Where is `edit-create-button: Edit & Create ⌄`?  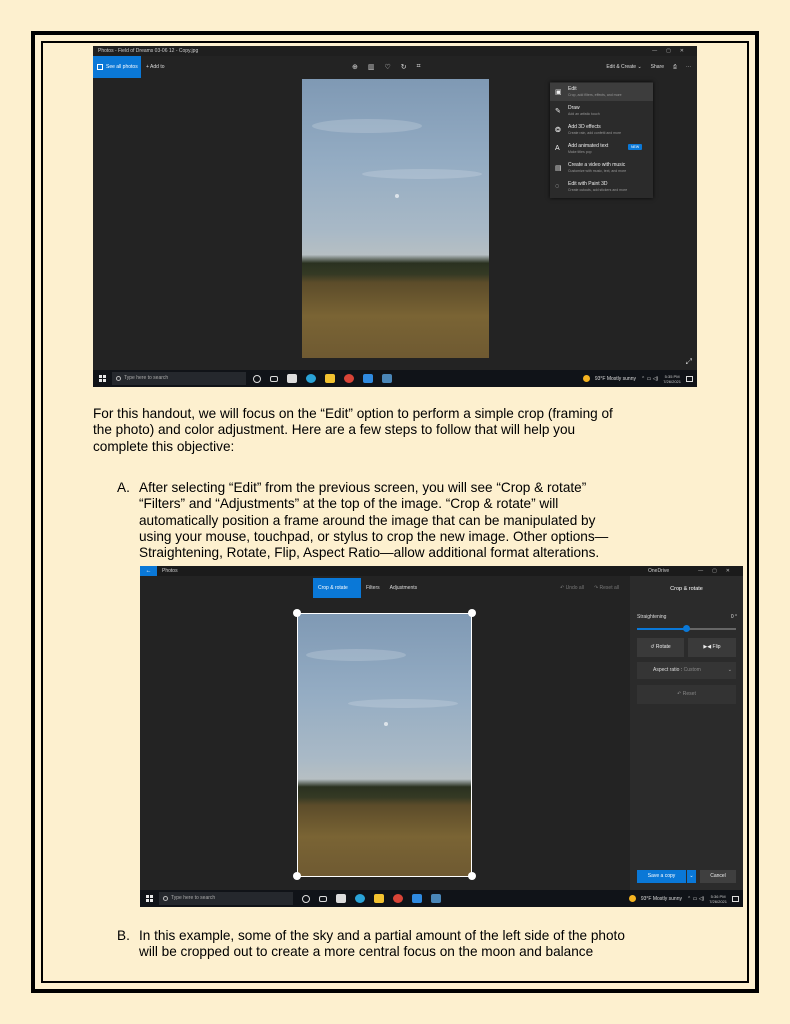 edit-create-button: Edit & Create ⌄ is located at coordinates (623, 67).